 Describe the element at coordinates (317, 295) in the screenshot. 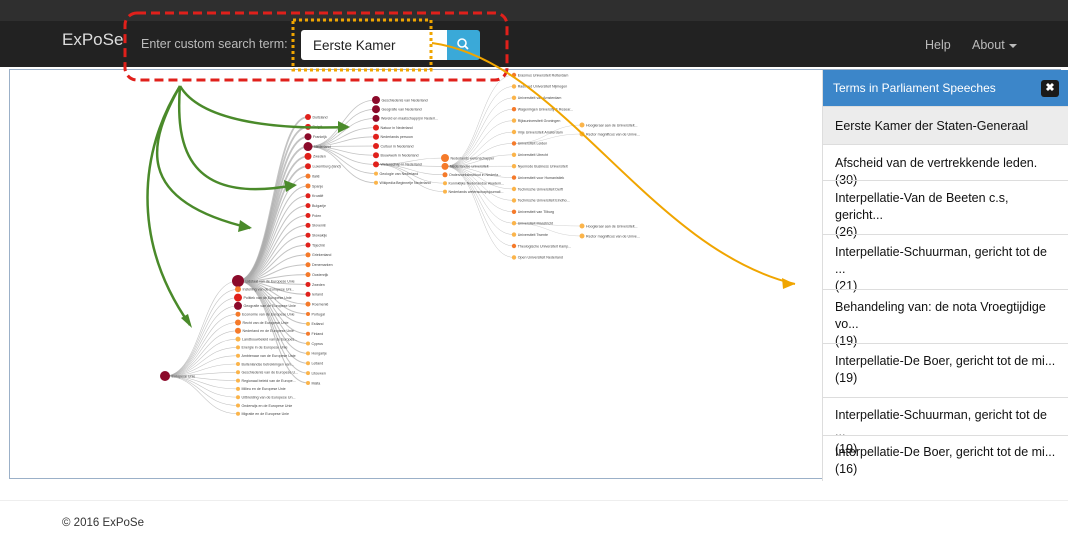

I see `node-label: Ierland` at that location.